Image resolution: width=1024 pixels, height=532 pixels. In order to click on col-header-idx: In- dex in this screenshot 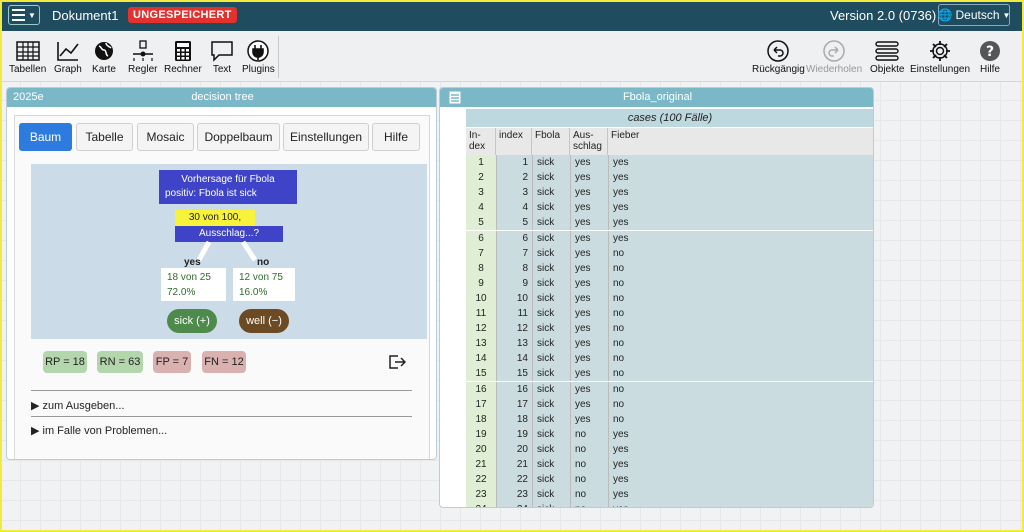, I will do `click(481, 141)`.